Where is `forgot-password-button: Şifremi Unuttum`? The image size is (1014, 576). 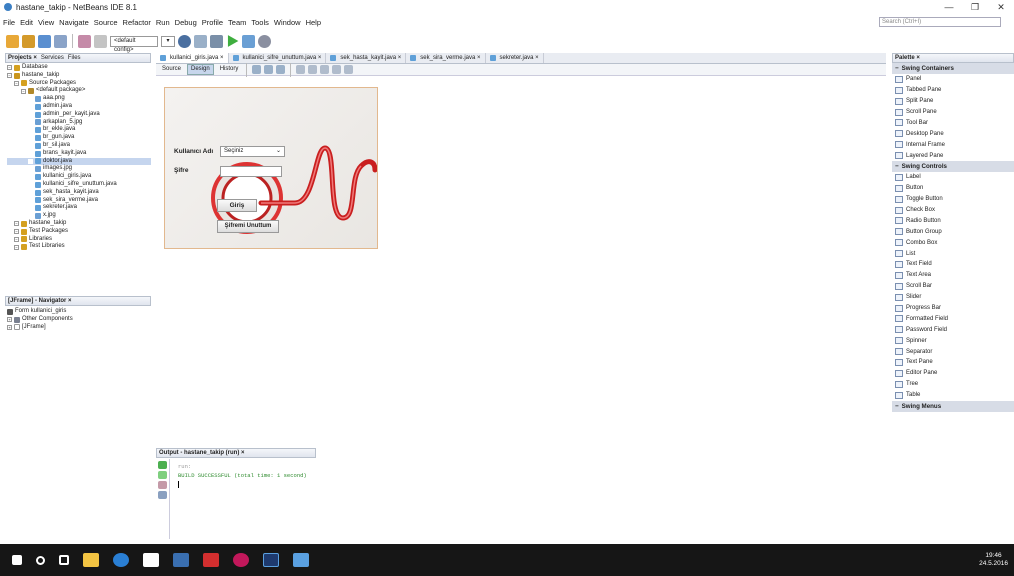 forgot-password-button: Şifremi Unuttum is located at coordinates (248, 226).